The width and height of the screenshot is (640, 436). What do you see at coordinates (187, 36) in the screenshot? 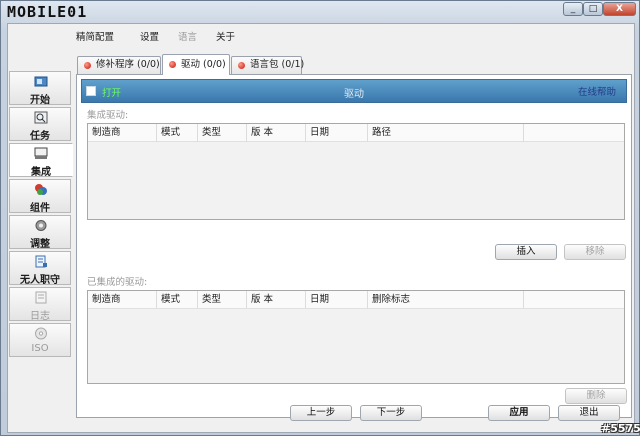
I see `menu-language: 语言` at bounding box center [187, 36].